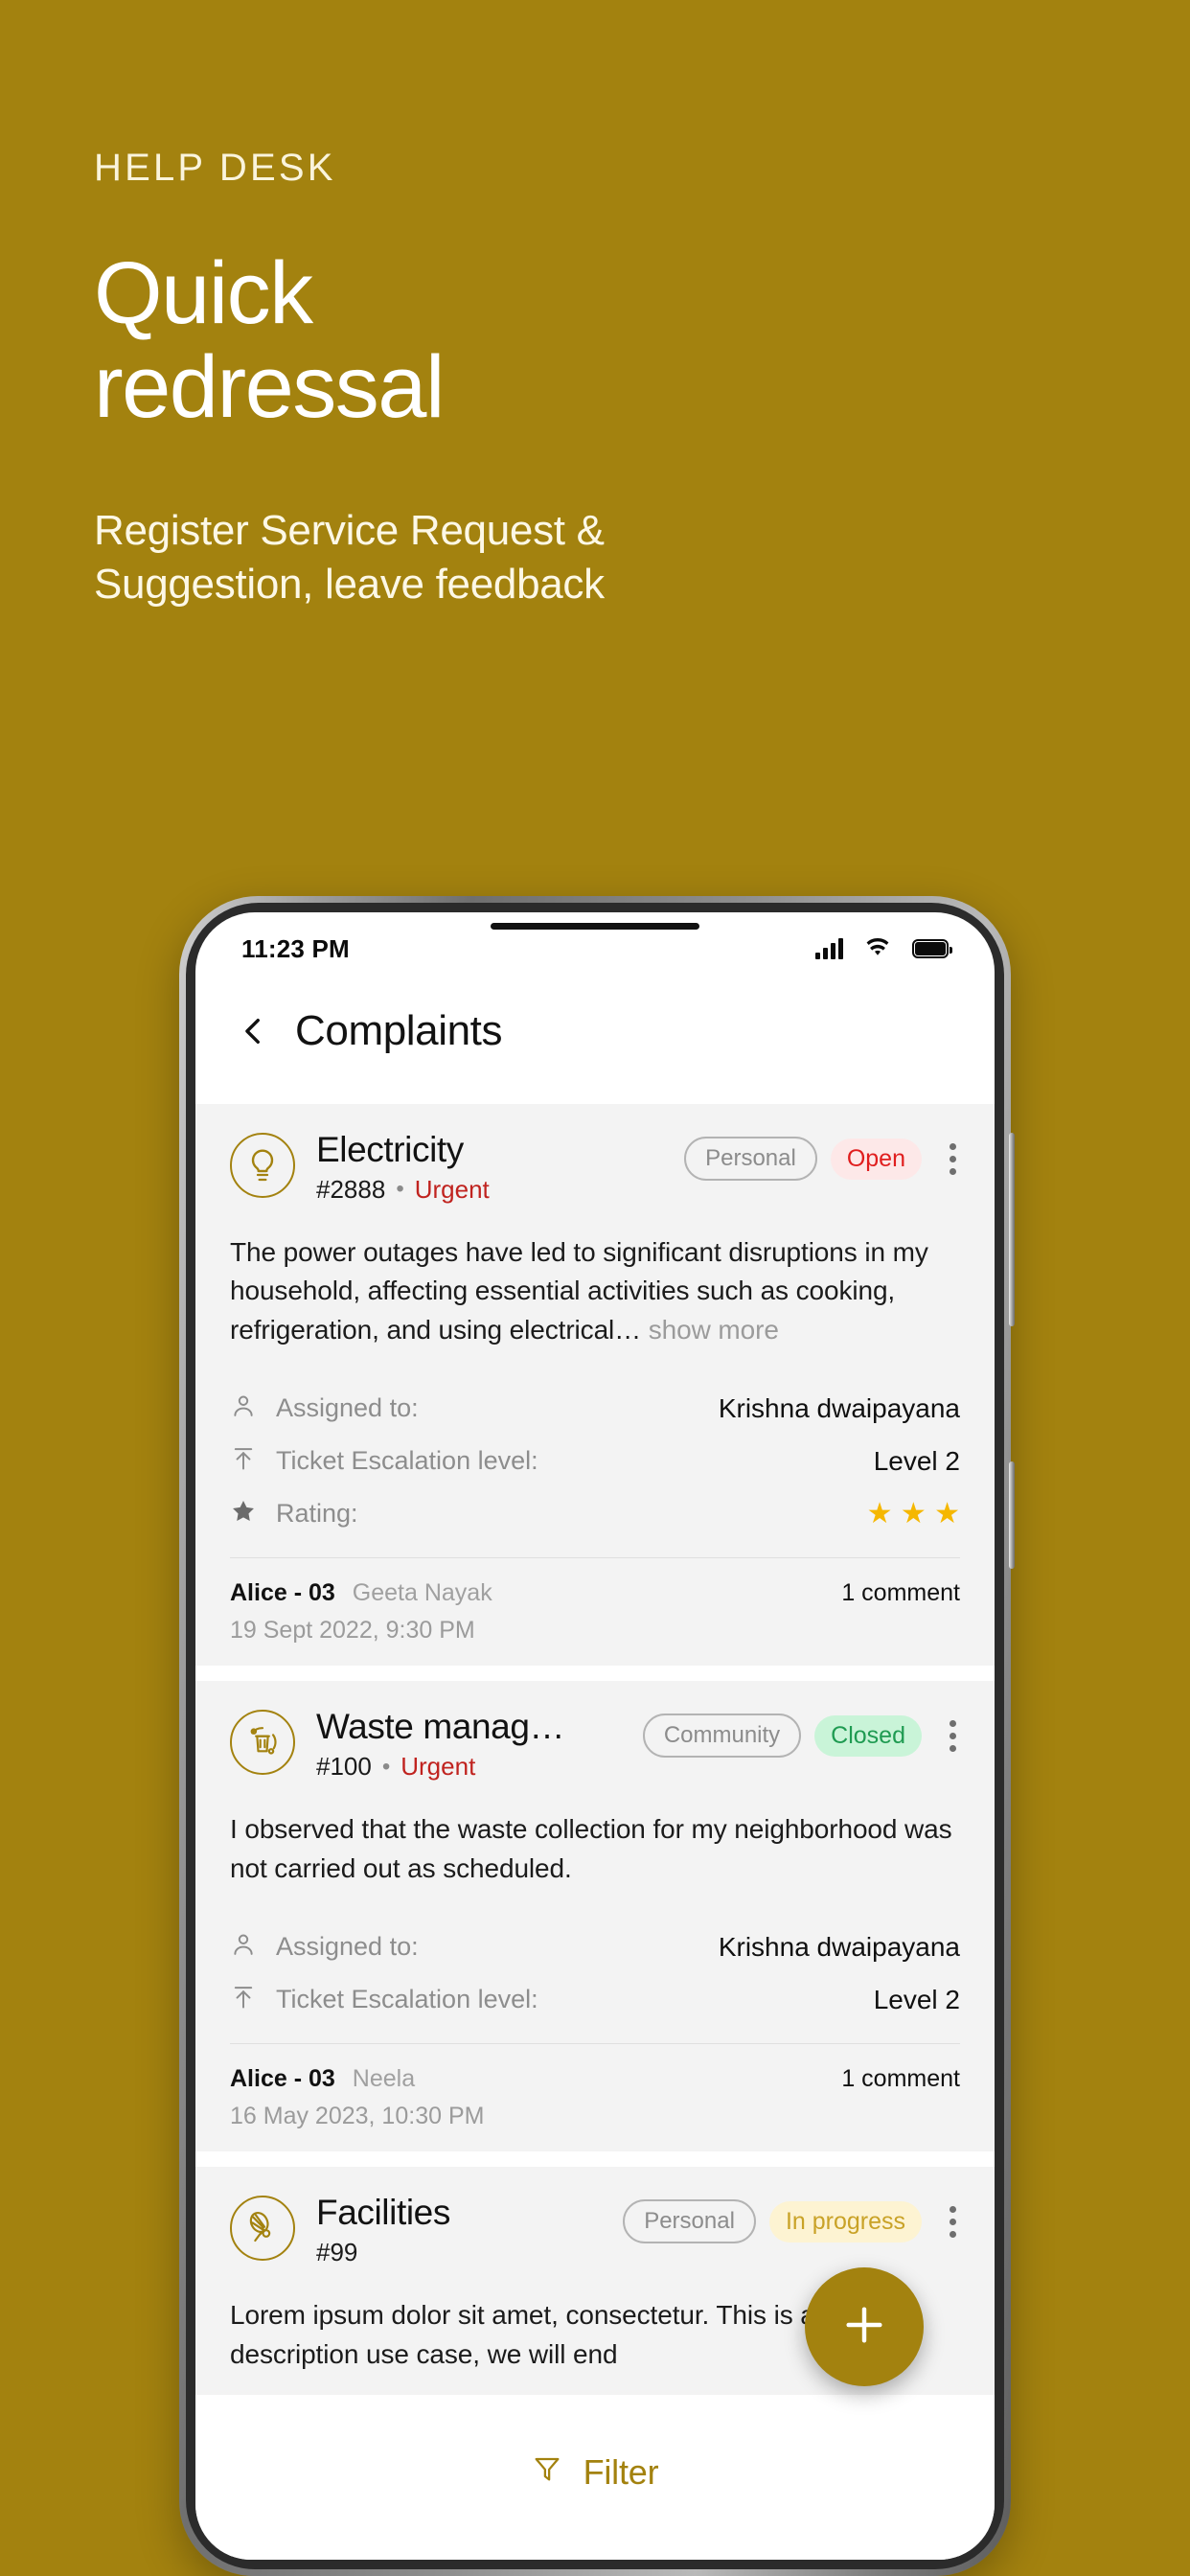  I want to click on back-chevron-icon, so click(254, 1031).